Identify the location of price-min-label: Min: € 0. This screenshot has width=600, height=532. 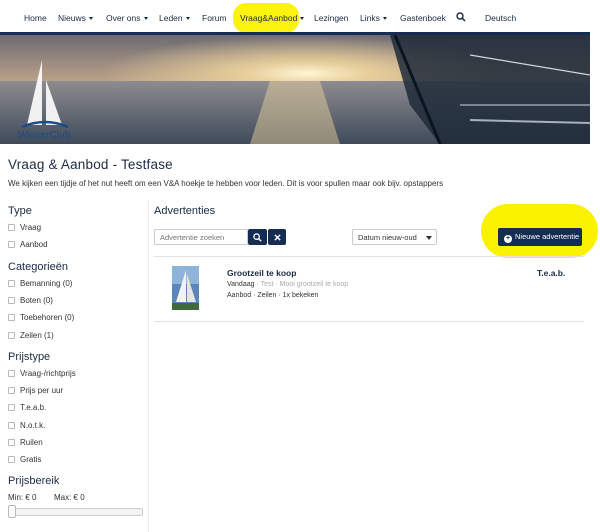
(22, 497).